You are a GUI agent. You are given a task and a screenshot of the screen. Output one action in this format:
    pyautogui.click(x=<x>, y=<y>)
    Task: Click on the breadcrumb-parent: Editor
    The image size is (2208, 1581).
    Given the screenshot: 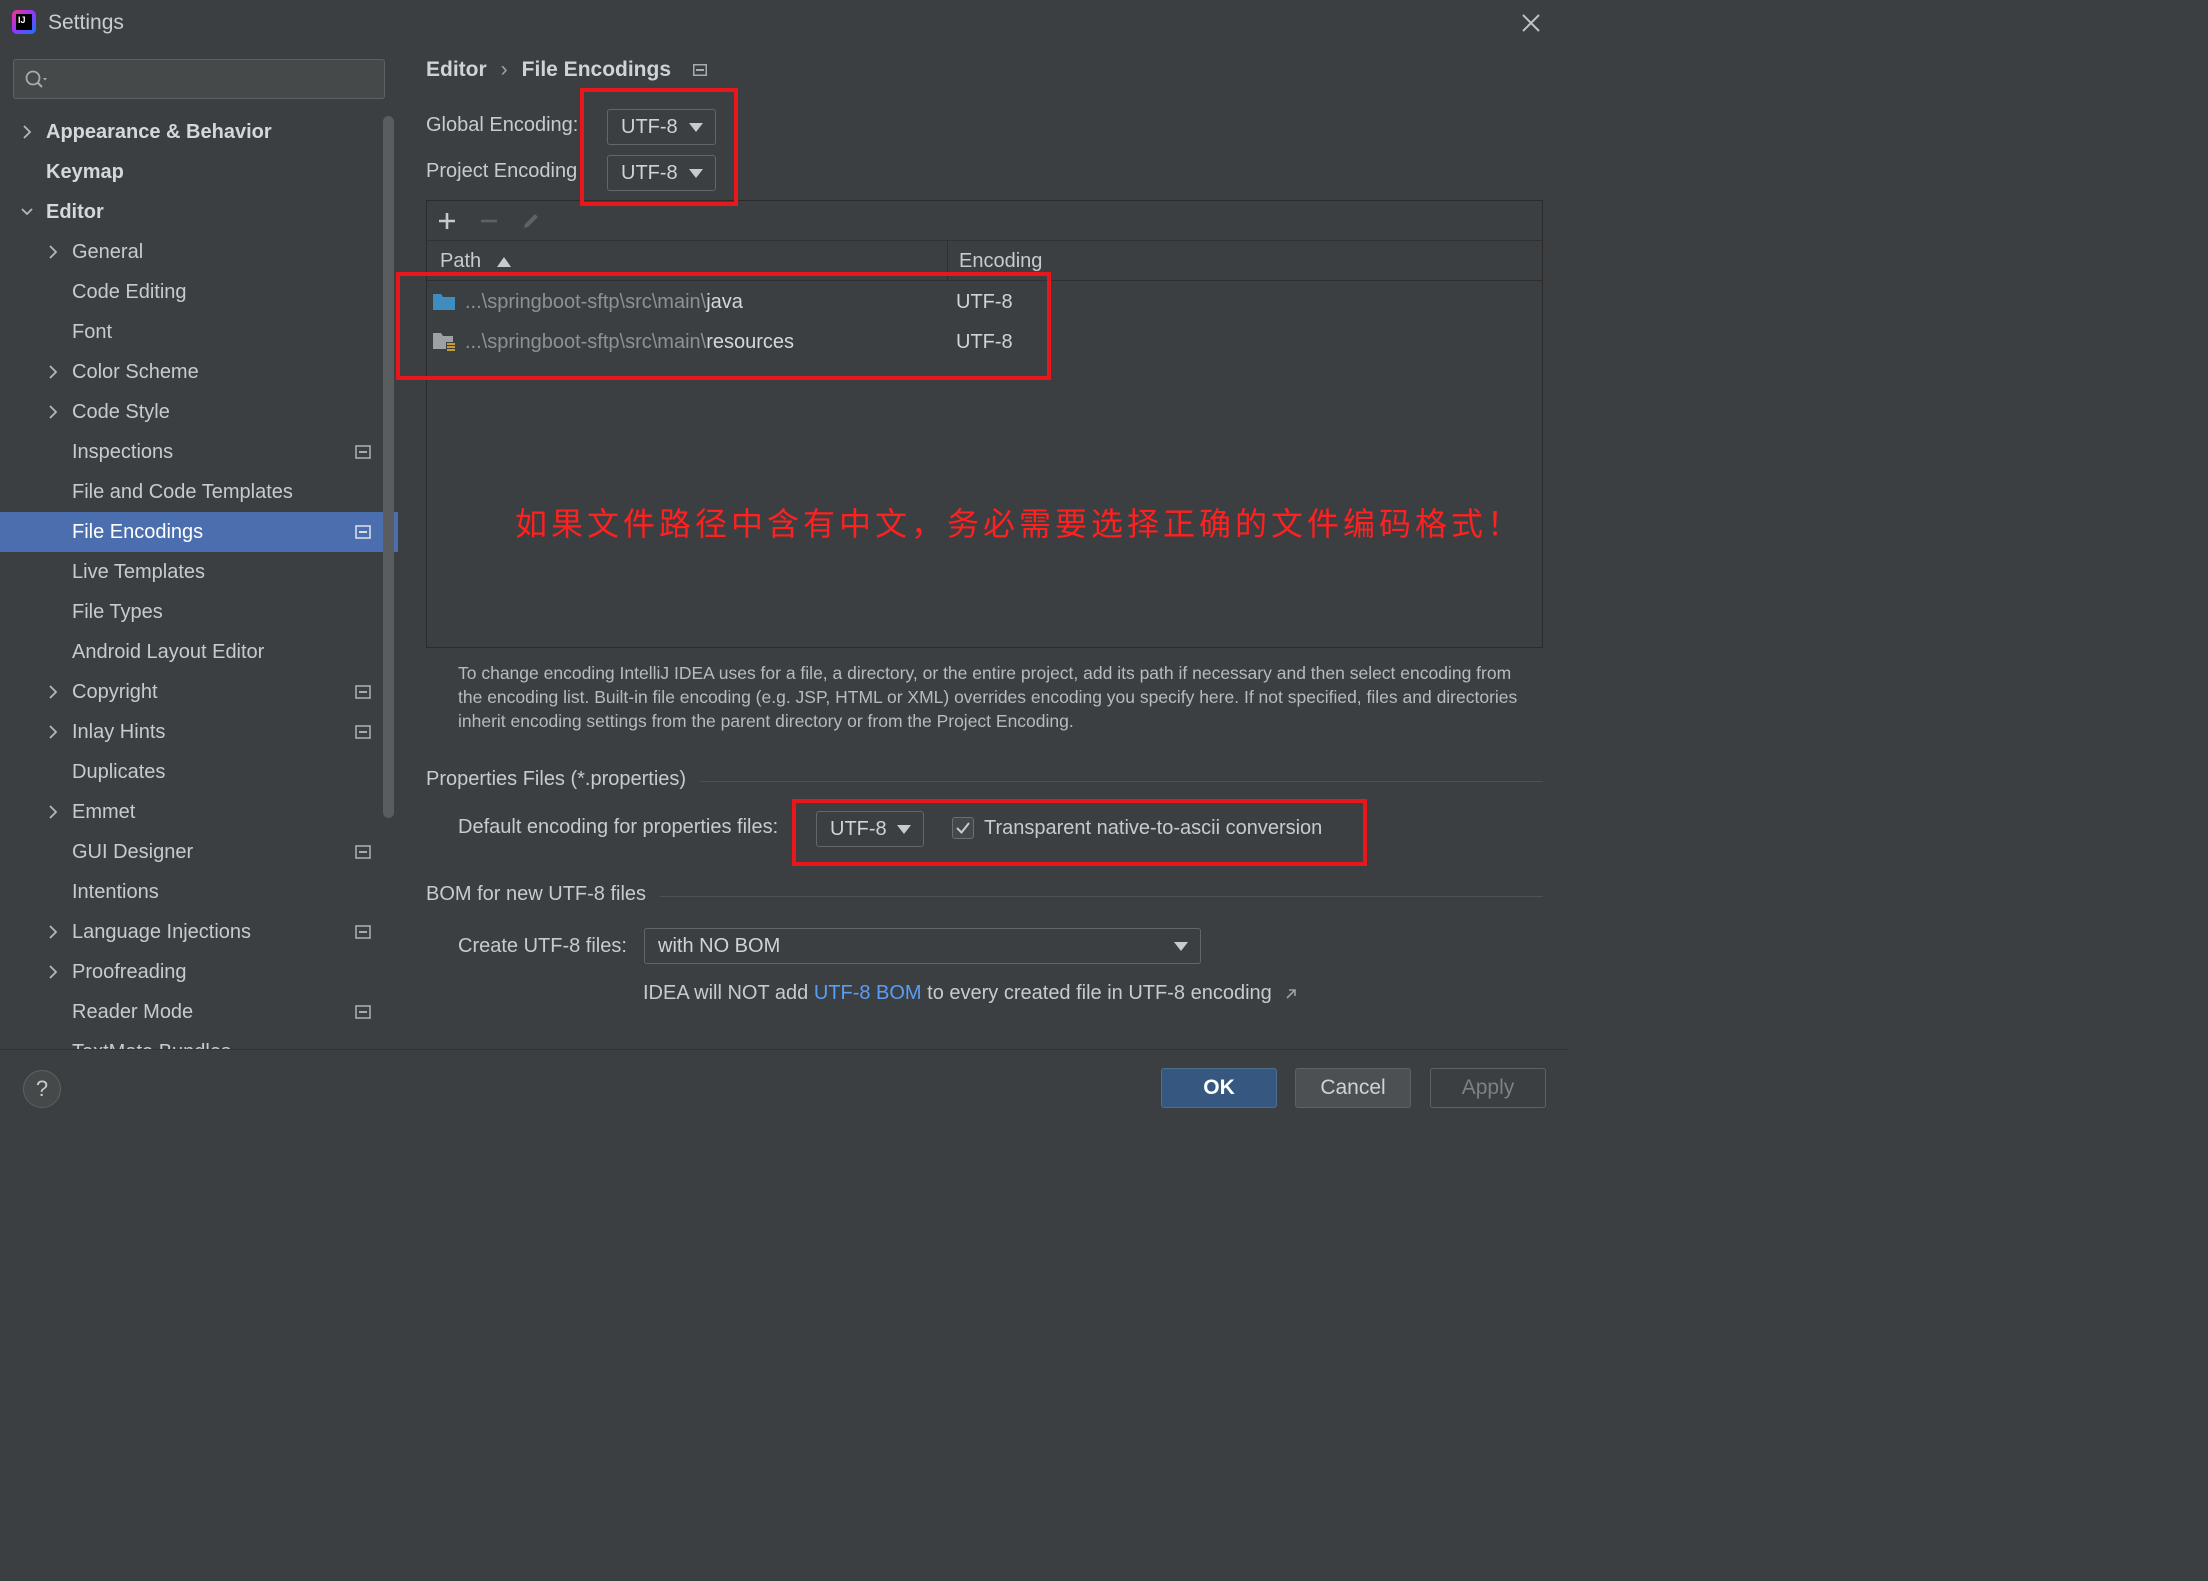 What is the action you would take?
    pyautogui.click(x=456, y=70)
    